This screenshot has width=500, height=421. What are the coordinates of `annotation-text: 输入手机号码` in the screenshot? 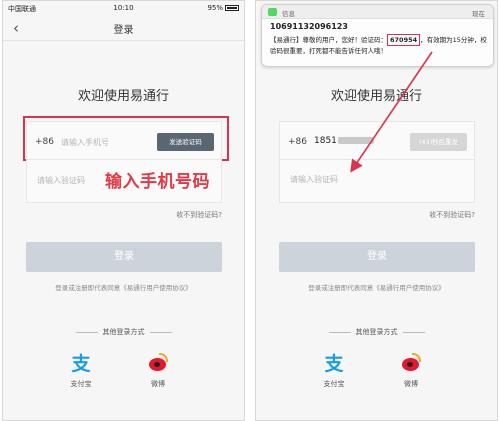 It's located at (157, 182).